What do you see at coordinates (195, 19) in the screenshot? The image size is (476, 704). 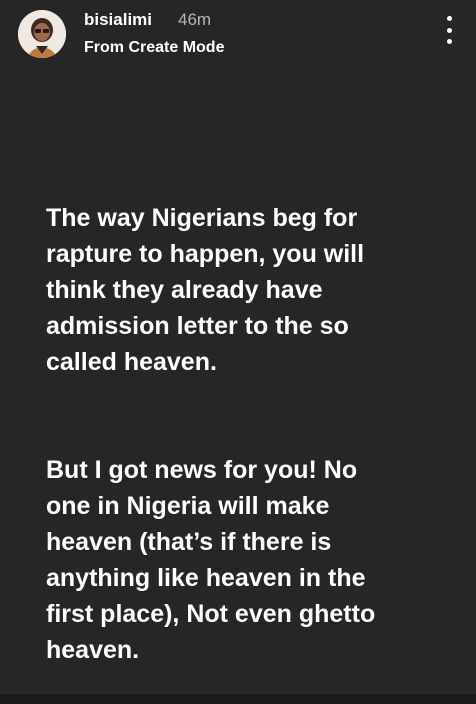 I see `post-time: 46m` at bounding box center [195, 19].